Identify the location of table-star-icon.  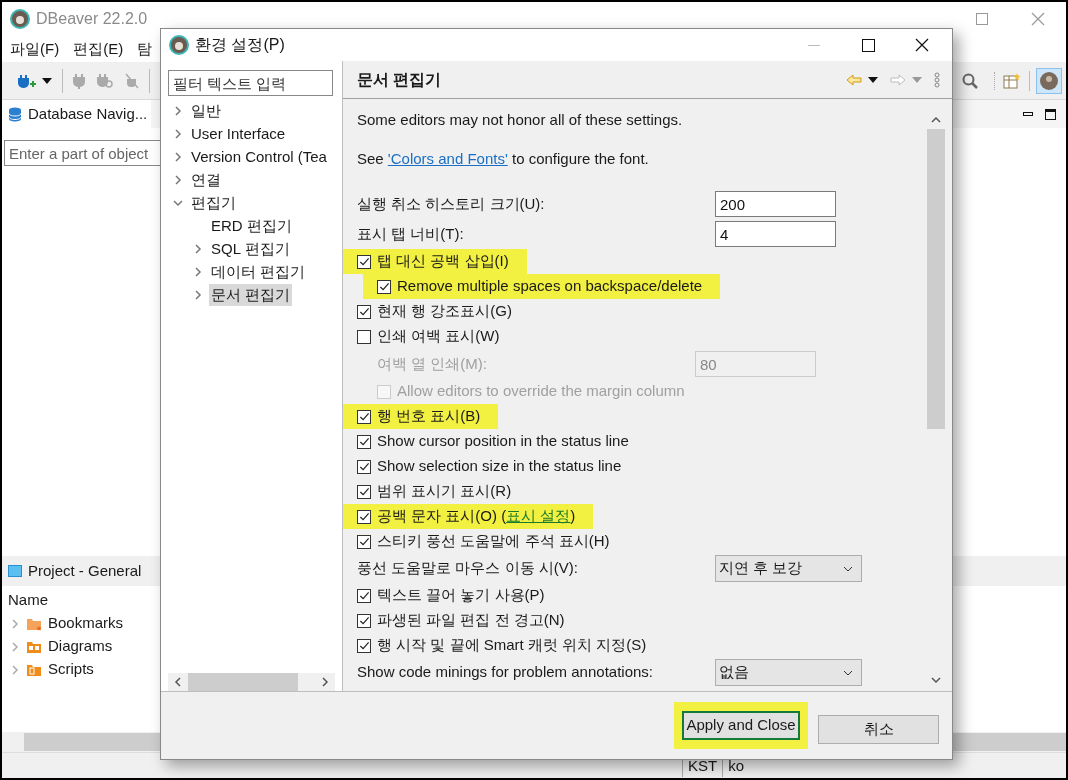
(1012, 80).